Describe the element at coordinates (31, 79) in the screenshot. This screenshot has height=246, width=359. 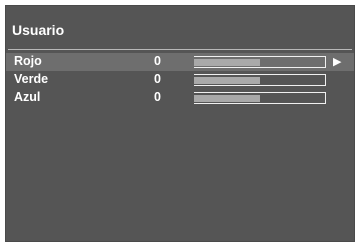
I see `menu-item-label: Verde` at that location.